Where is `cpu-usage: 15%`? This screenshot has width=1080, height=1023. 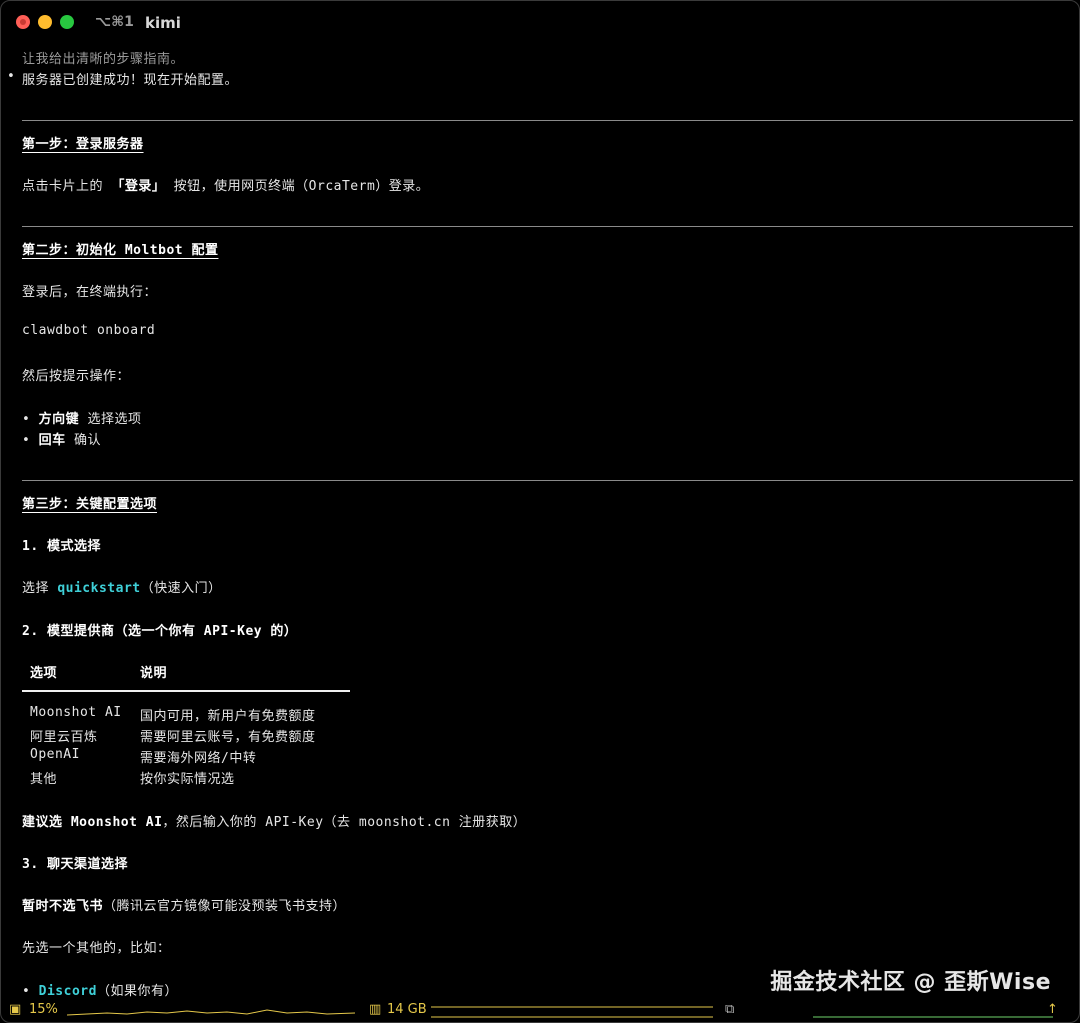 cpu-usage: 15% is located at coordinates (43, 1009).